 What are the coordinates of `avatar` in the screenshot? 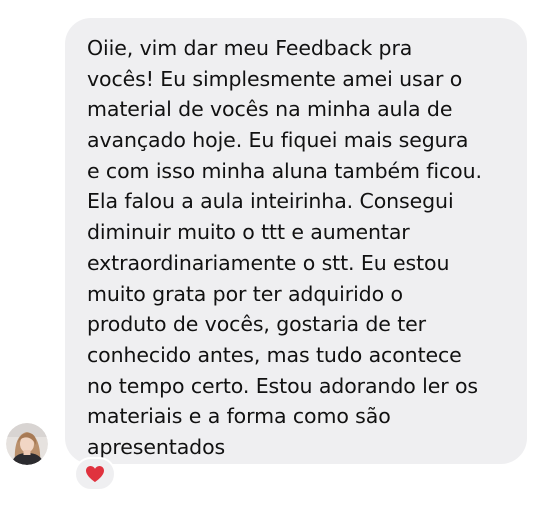 It's located at (27, 444).